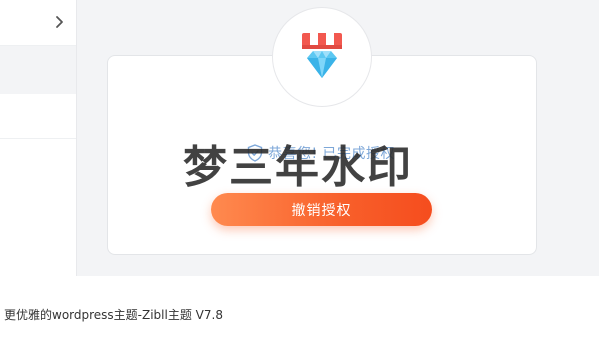  What do you see at coordinates (321, 209) in the screenshot?
I see `revoke-authorization-button: 撤销授权` at bounding box center [321, 209].